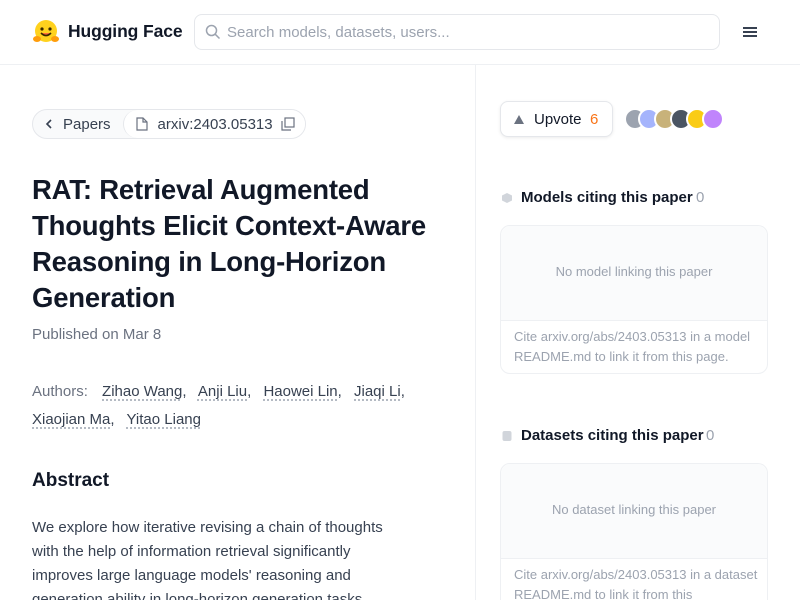  I want to click on author-link: Jiaqi Li, so click(377, 391).